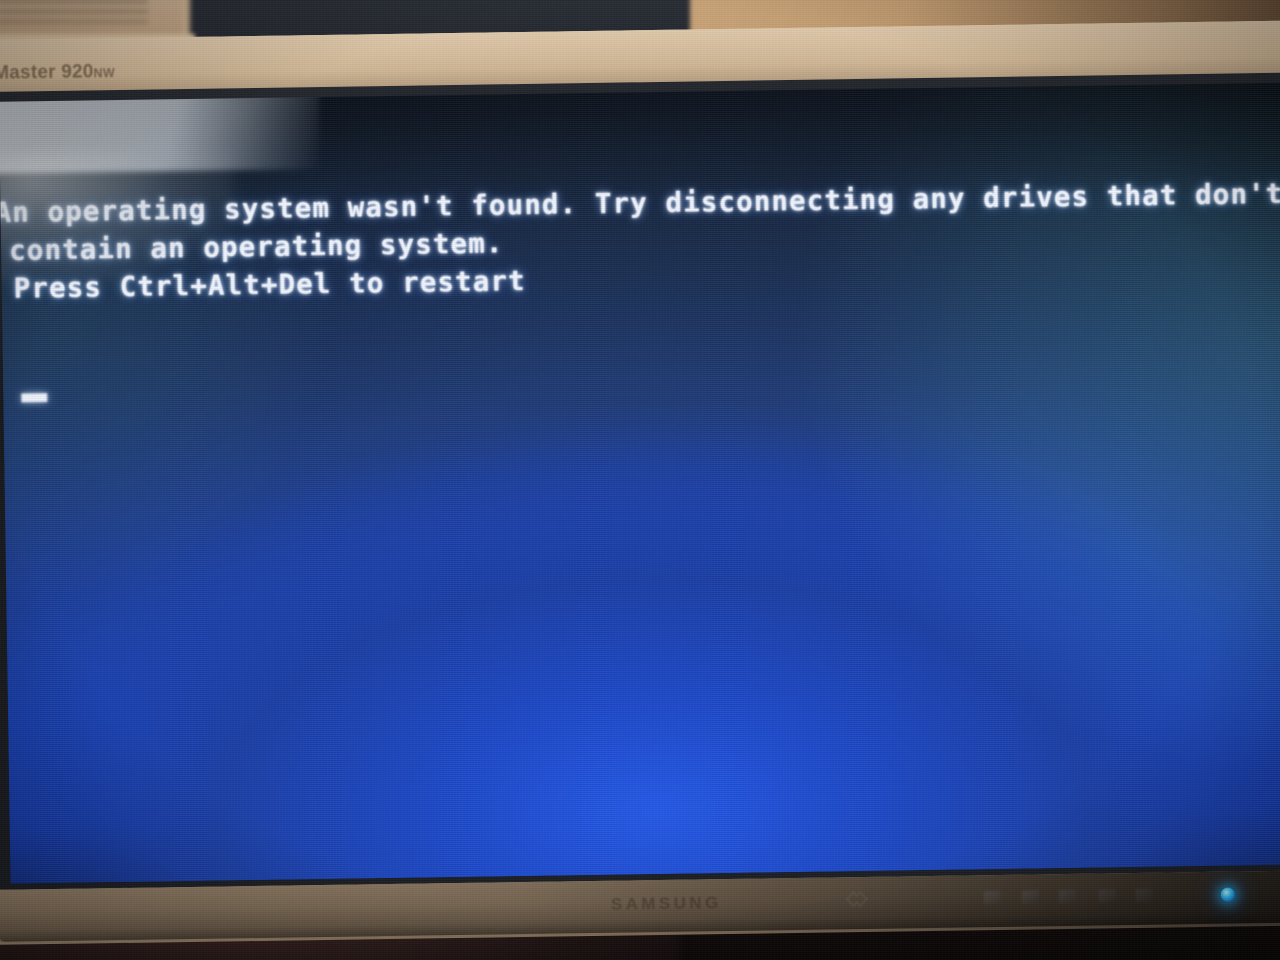  Describe the element at coordinates (47, 72) in the screenshot. I see `monitor-model-label-text: cMaster 920` at that location.